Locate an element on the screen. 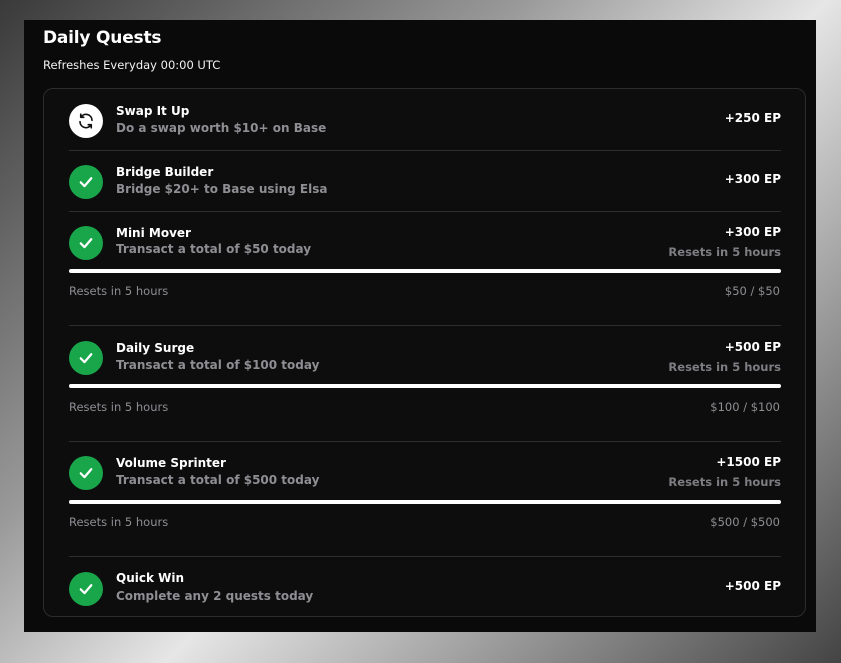 The image size is (841, 663). quest-reward: +250 EP is located at coordinates (752, 118).